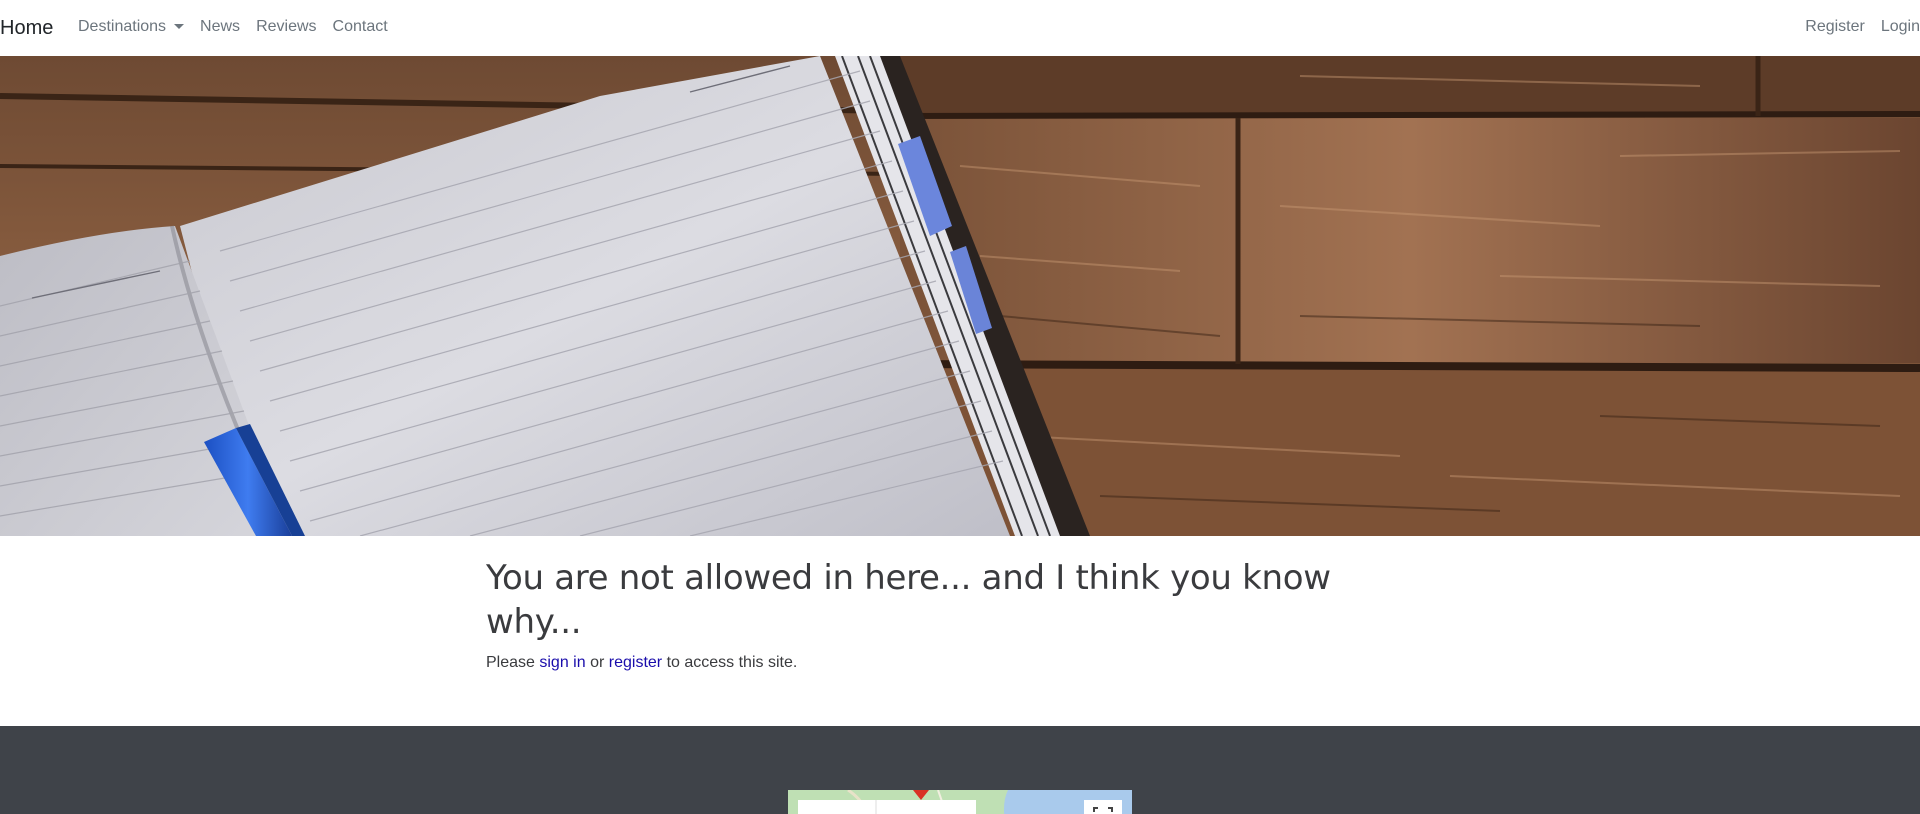 This screenshot has height=814, width=1920. What do you see at coordinates (122, 26) in the screenshot?
I see `nav-item-destinations-label: Destinations` at bounding box center [122, 26].